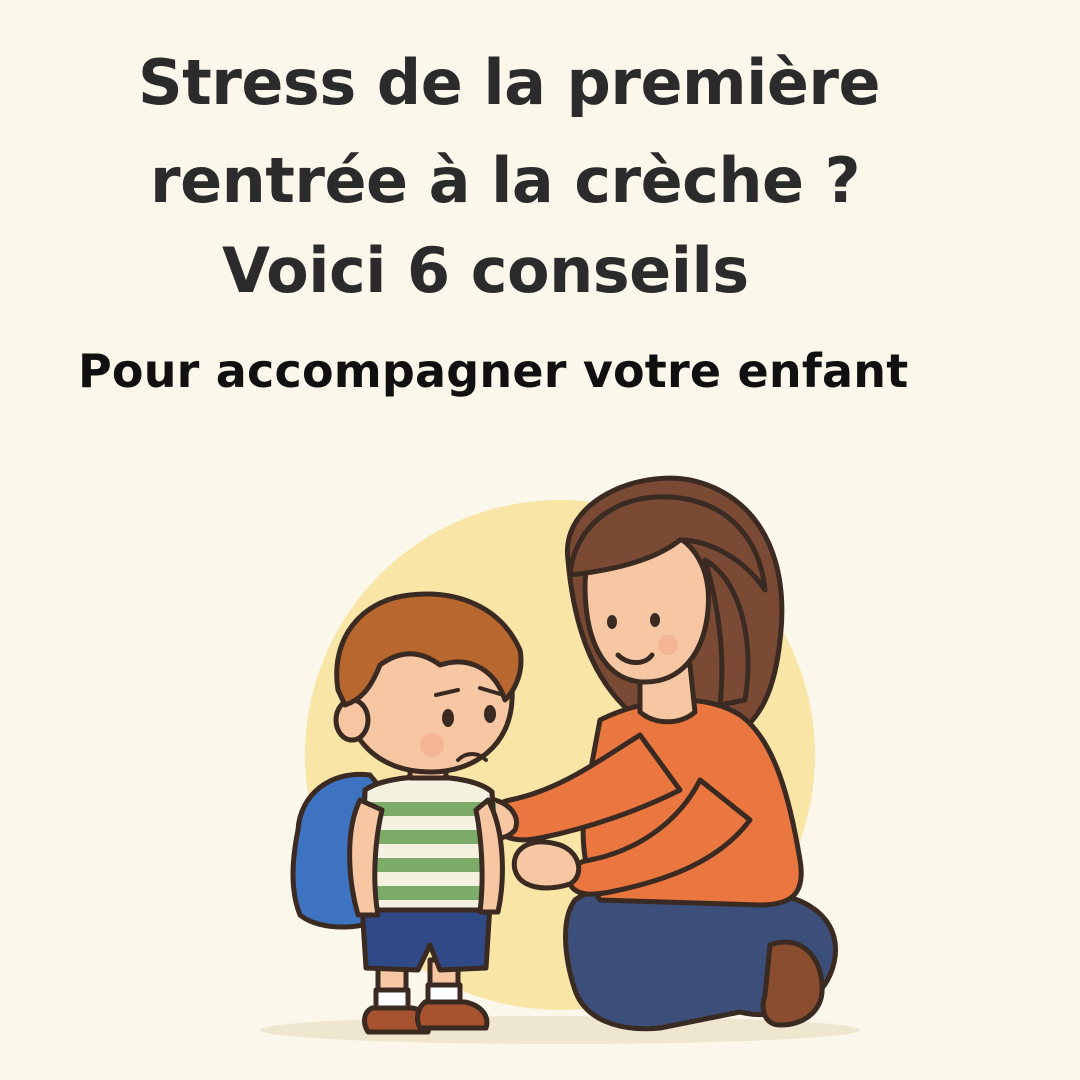  I want to click on mother-shoe, so click(792, 983).